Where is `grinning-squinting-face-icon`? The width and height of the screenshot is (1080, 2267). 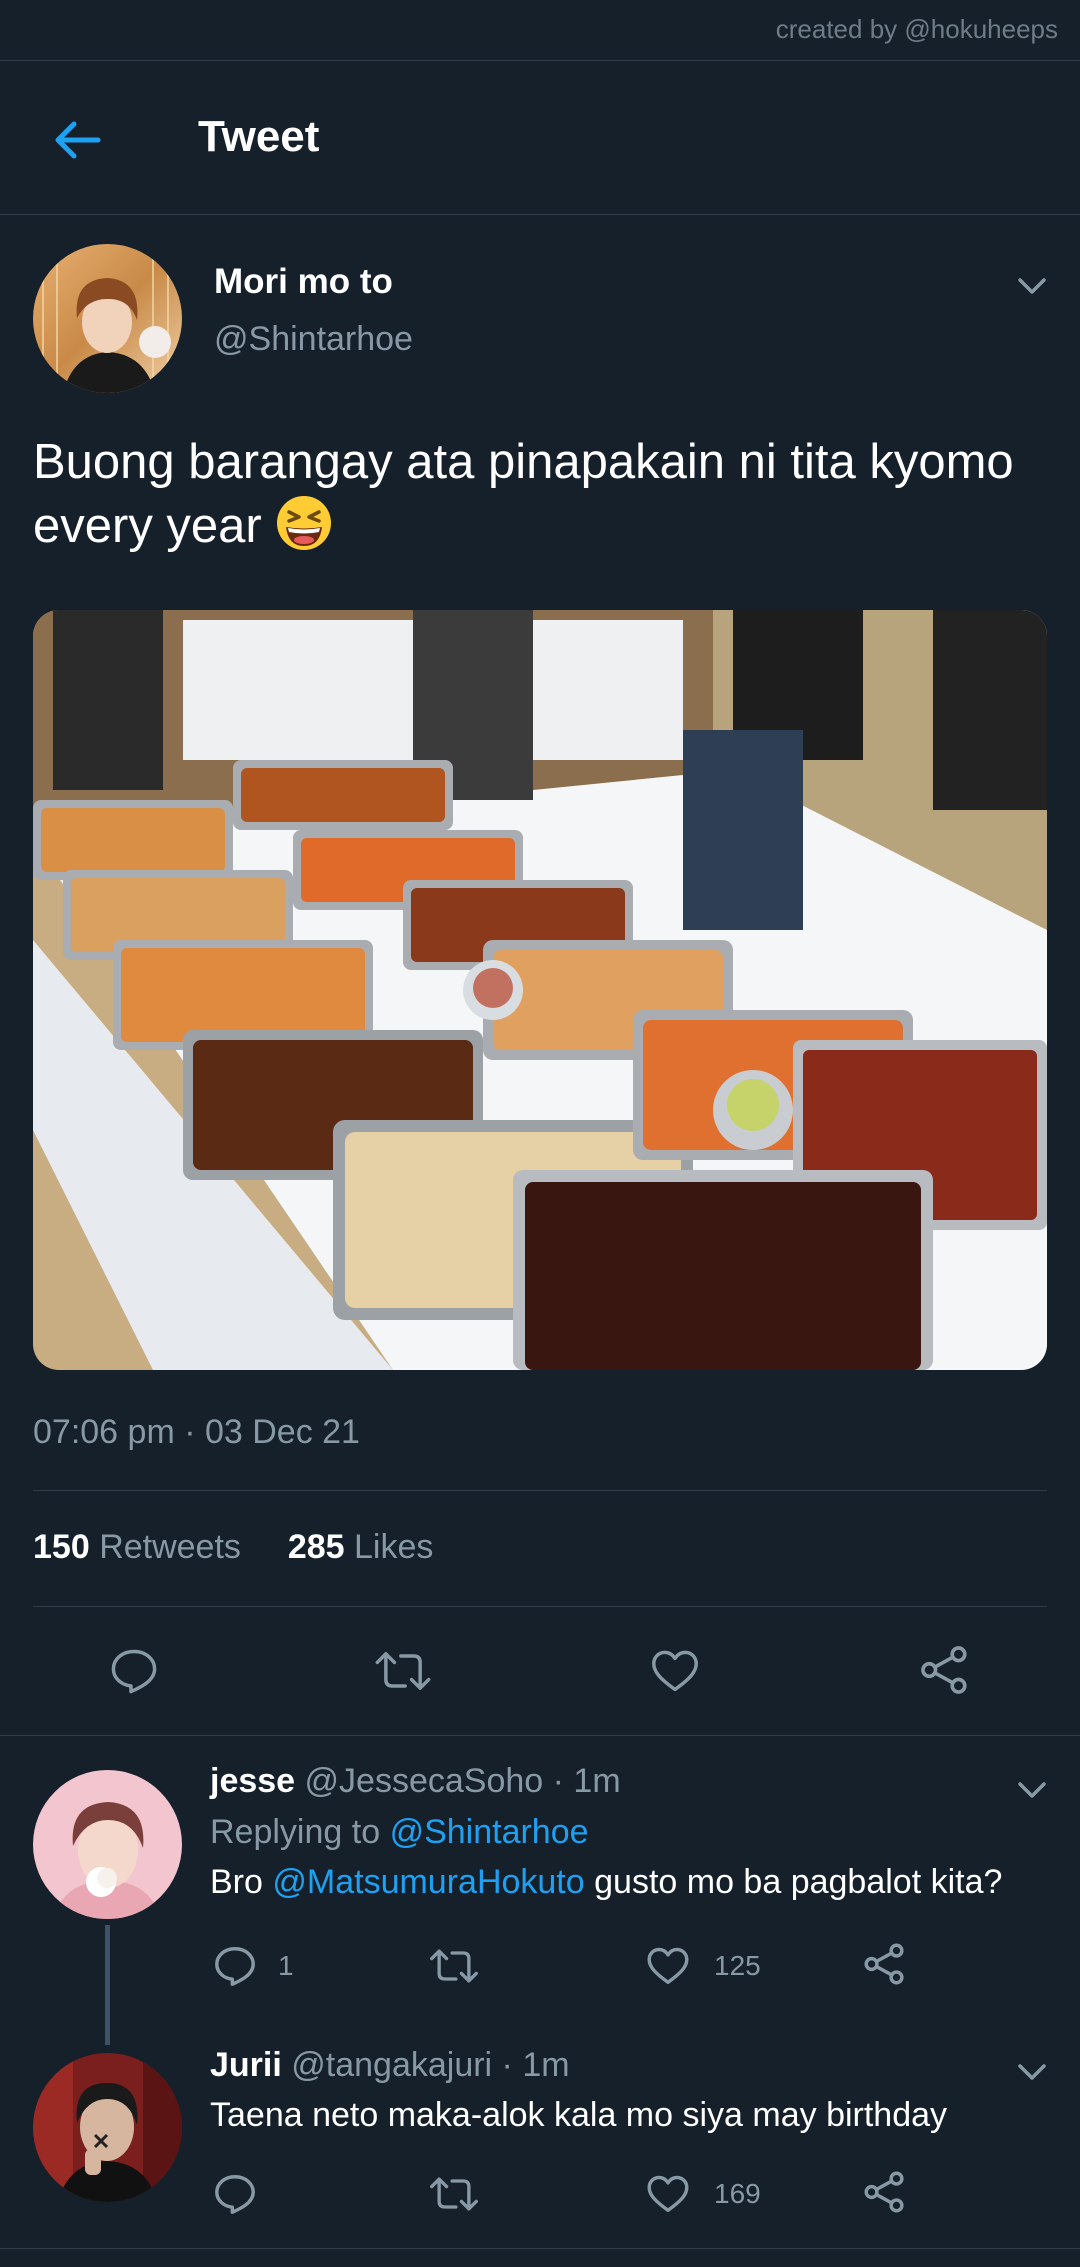 grinning-squinting-face-icon is located at coordinates (304, 523).